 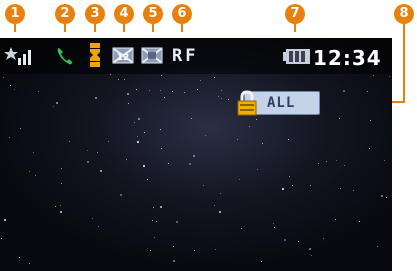 What do you see at coordinates (247, 103) in the screenshot?
I see `padlock-icon` at bounding box center [247, 103].